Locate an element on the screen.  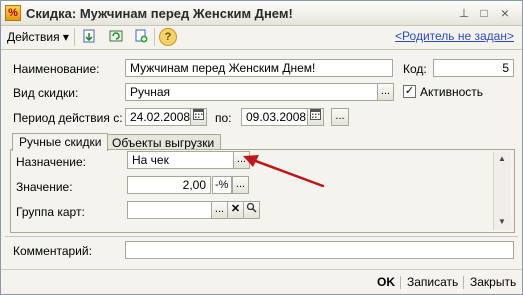
annotation-arrow is located at coordinates (284, 171).